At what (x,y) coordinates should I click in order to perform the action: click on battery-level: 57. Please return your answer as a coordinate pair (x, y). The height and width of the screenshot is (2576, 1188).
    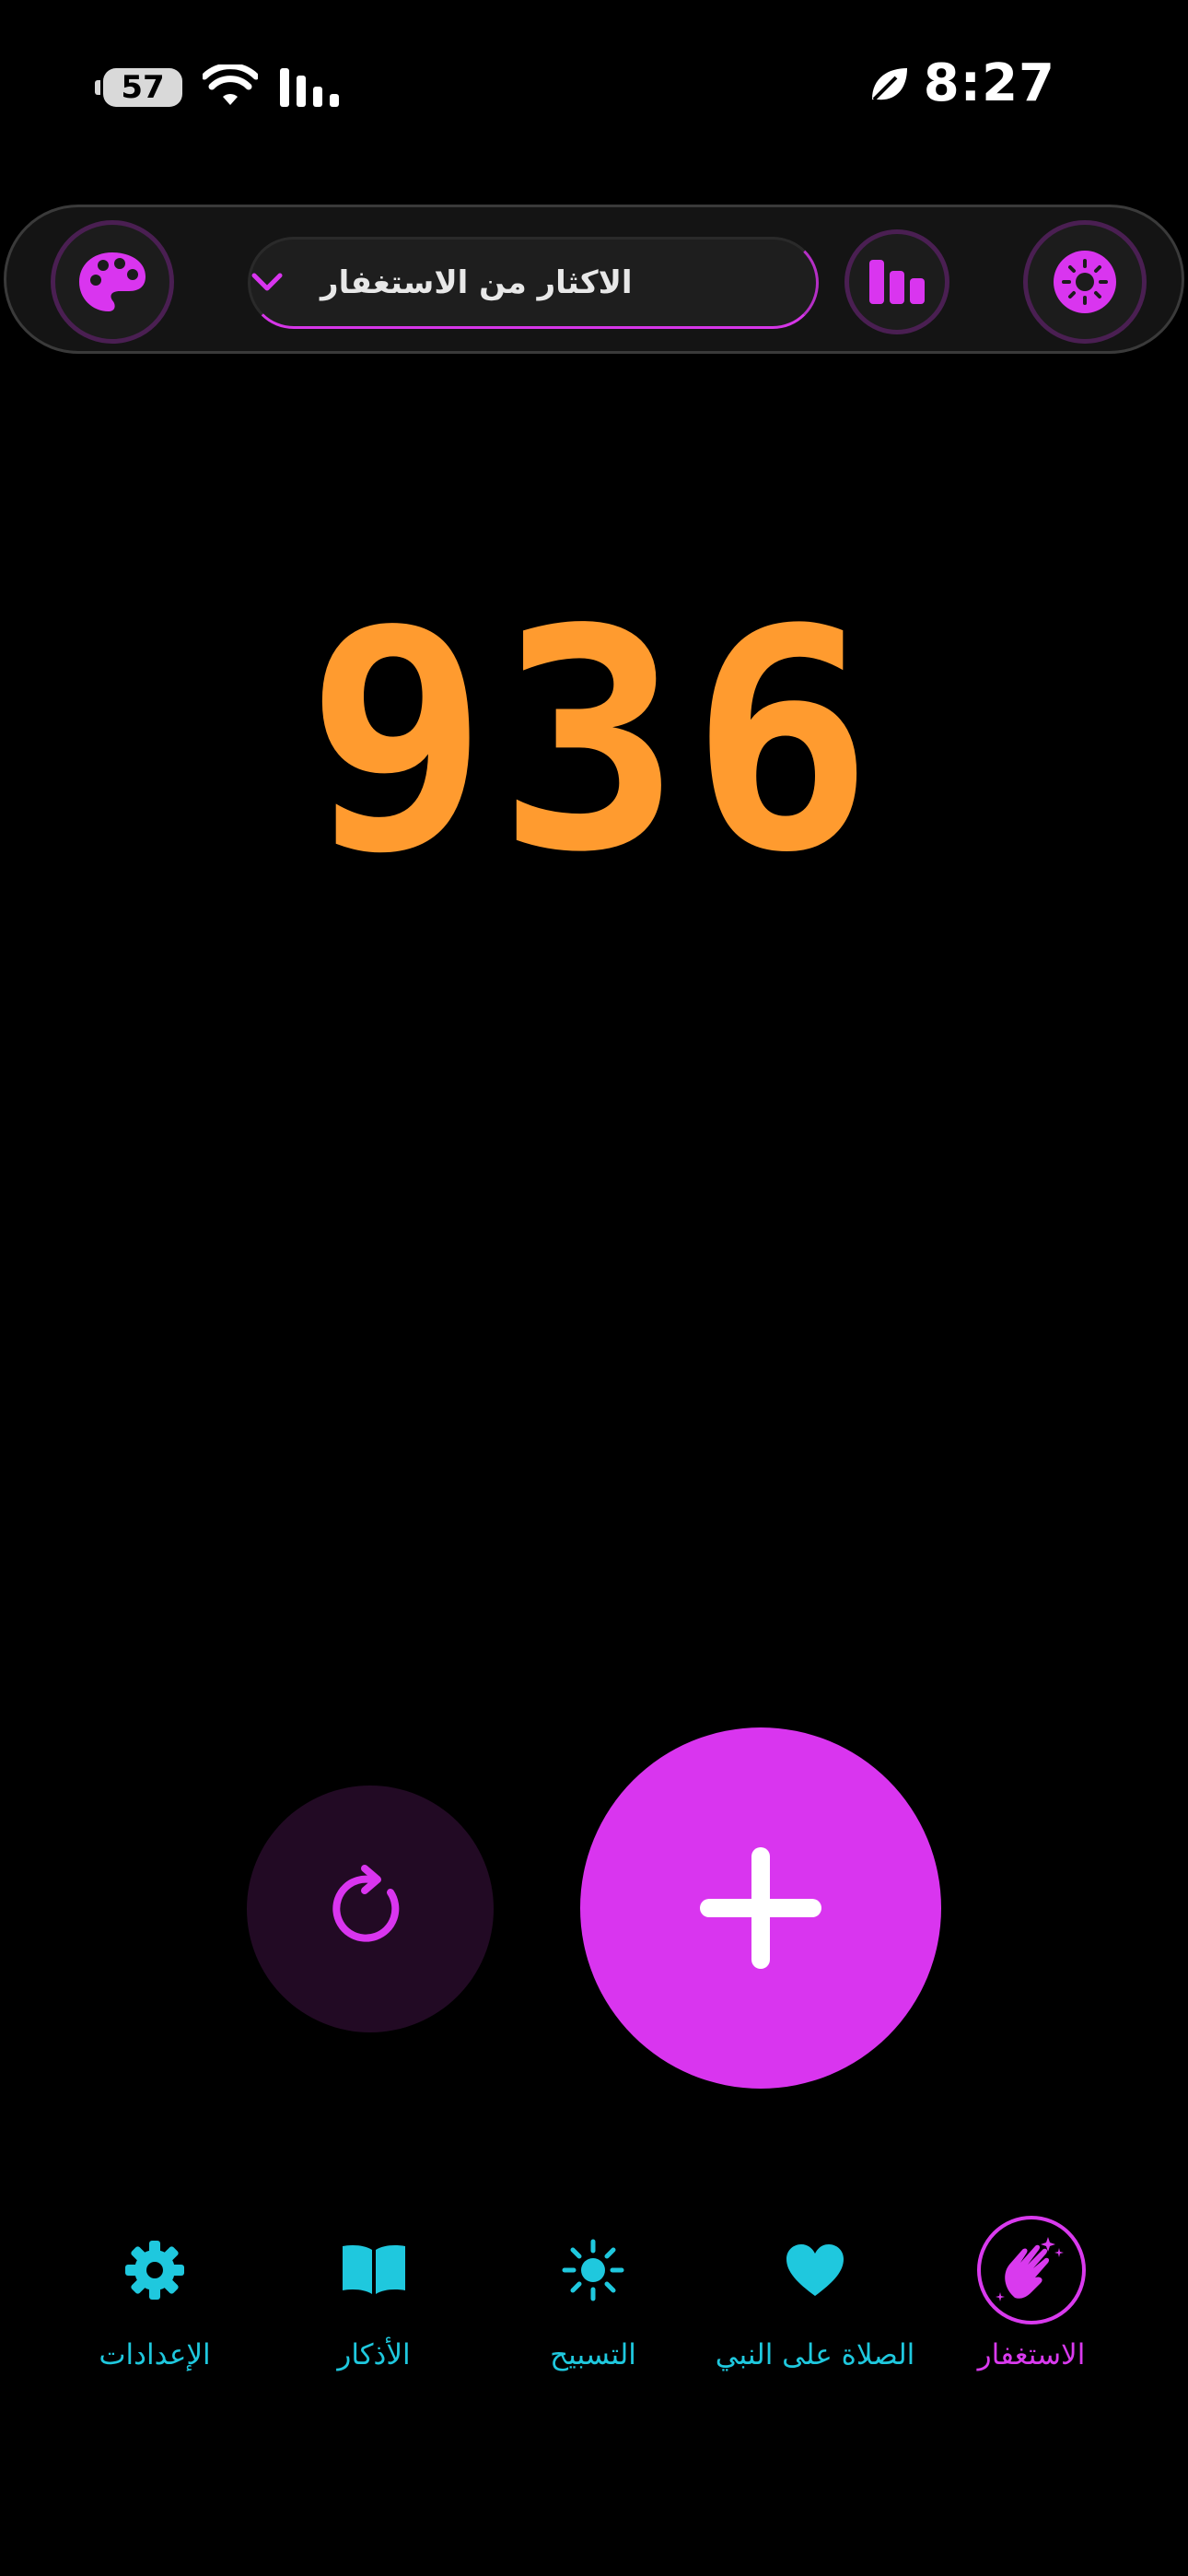
    Looking at the image, I should click on (143, 87).